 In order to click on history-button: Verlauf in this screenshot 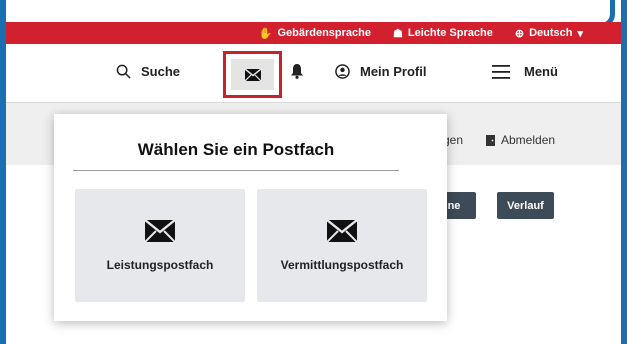, I will do `click(525, 205)`.